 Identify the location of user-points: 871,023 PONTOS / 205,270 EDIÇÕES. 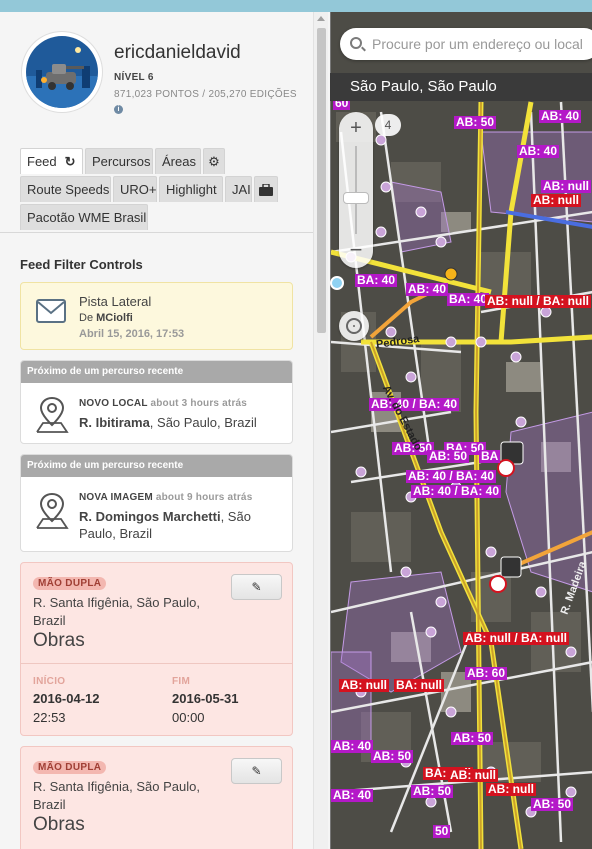
(205, 94).